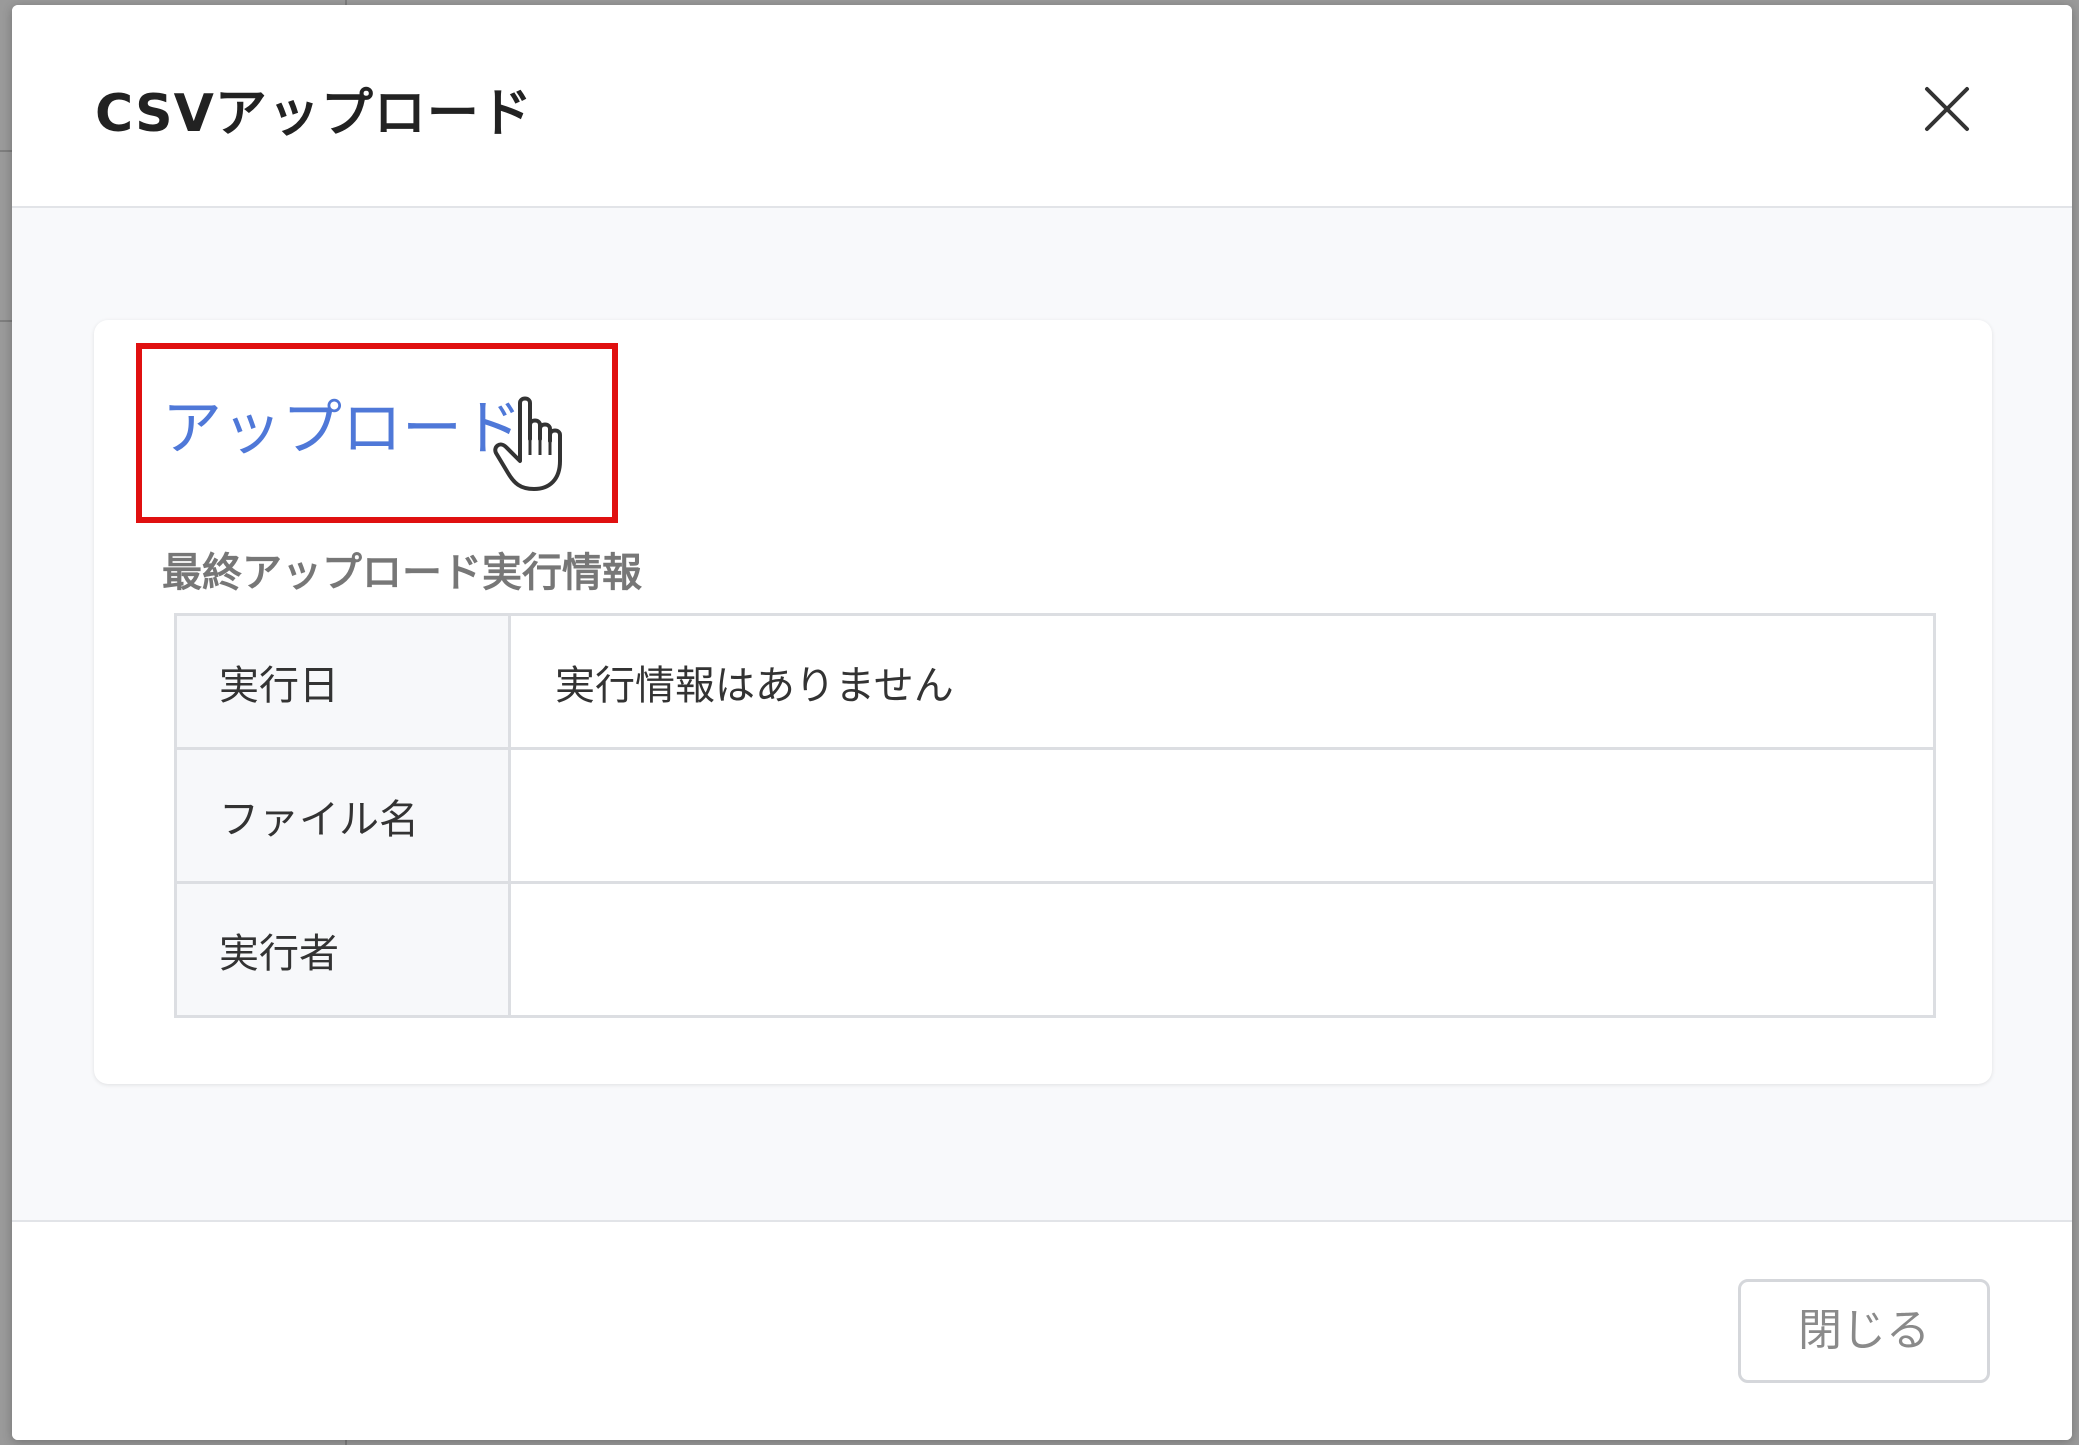 This screenshot has height=1445, width=2079. I want to click on close-button: 閉じる, so click(1864, 1331).